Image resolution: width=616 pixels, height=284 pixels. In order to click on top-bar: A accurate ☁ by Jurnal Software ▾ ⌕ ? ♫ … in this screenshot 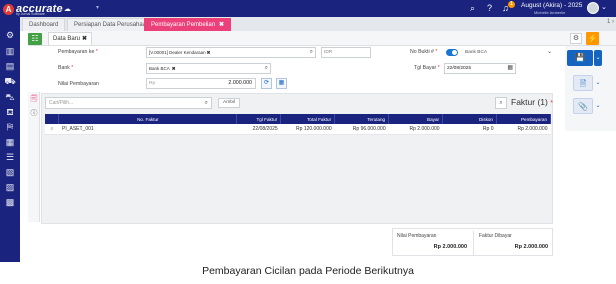, I will do `click(308, 8)`.